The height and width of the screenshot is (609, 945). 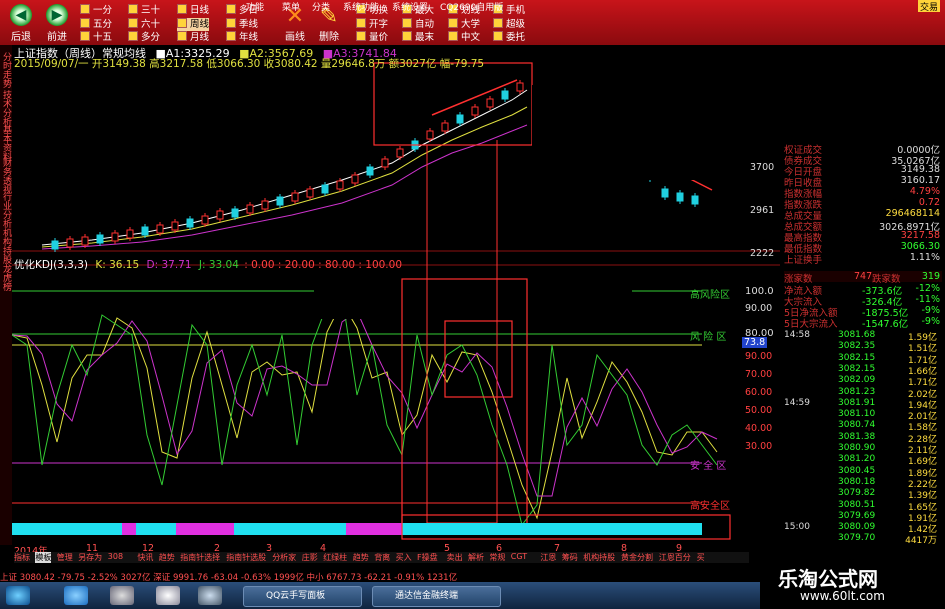 I want to click on tick-price: 3079.69, so click(x=857, y=515).